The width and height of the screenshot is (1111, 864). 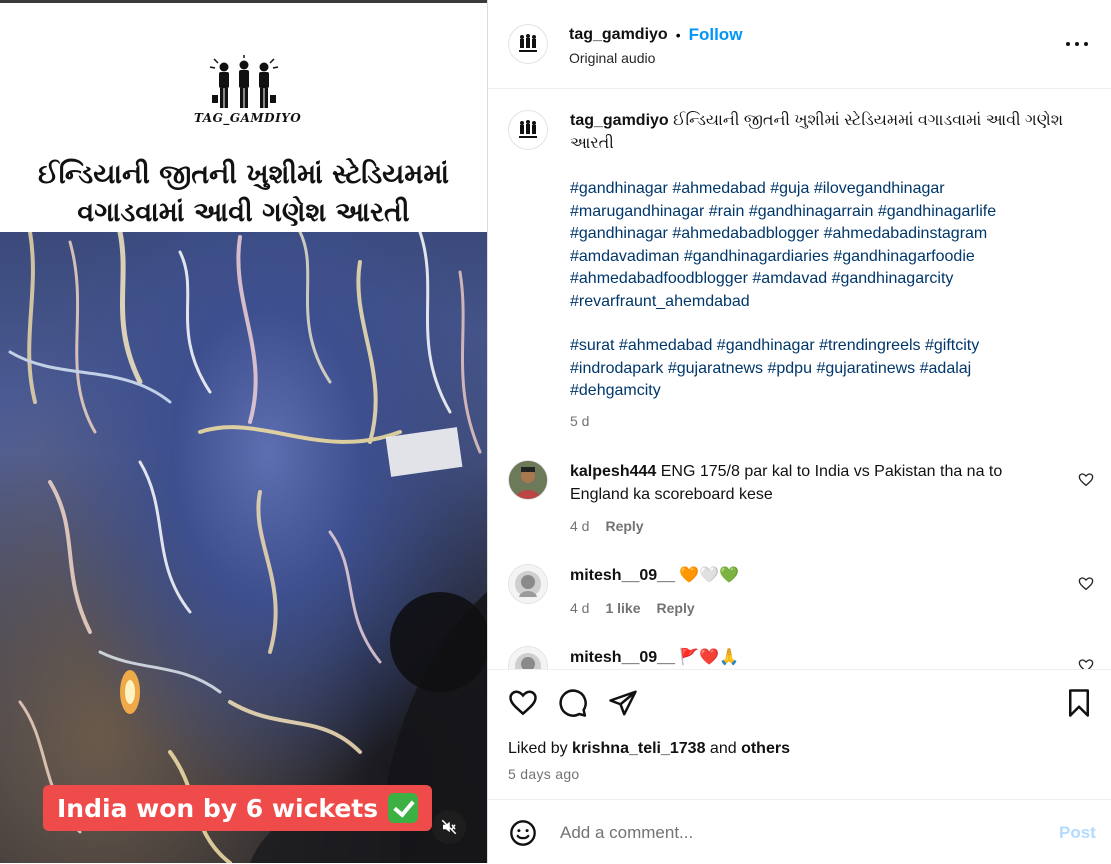 I want to click on hashtag: #indrodapark, so click(x=616, y=368).